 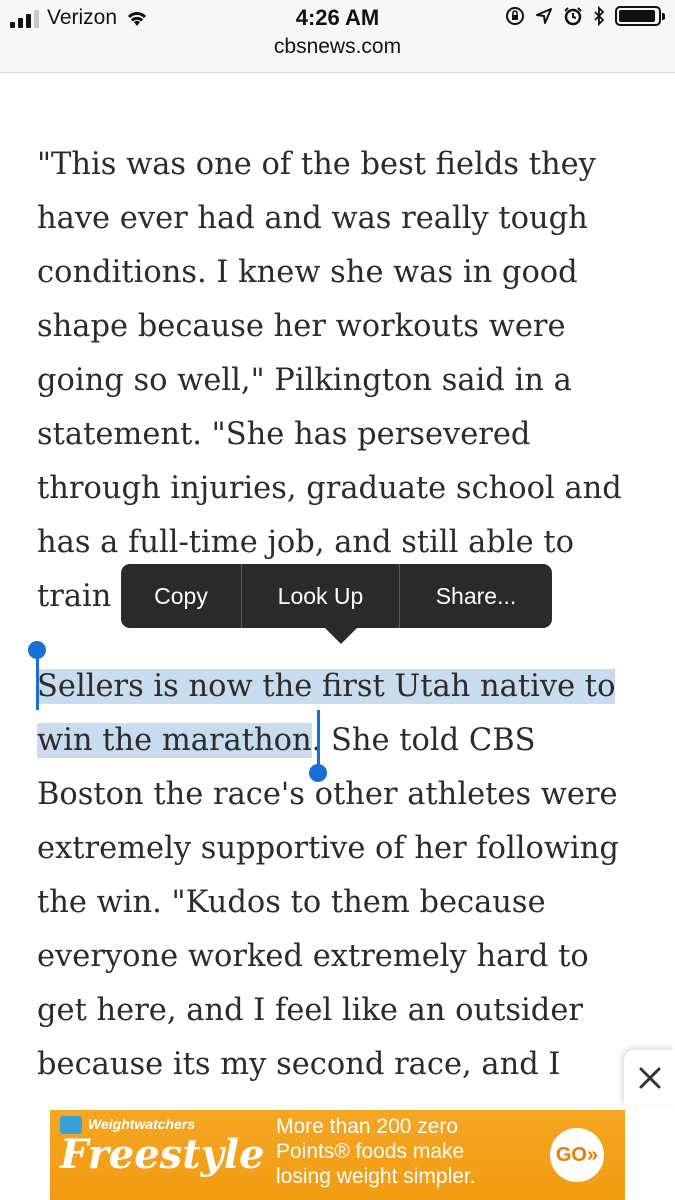 What do you see at coordinates (376, 1176) in the screenshot?
I see `ad-line-3: losing weight simpler.` at bounding box center [376, 1176].